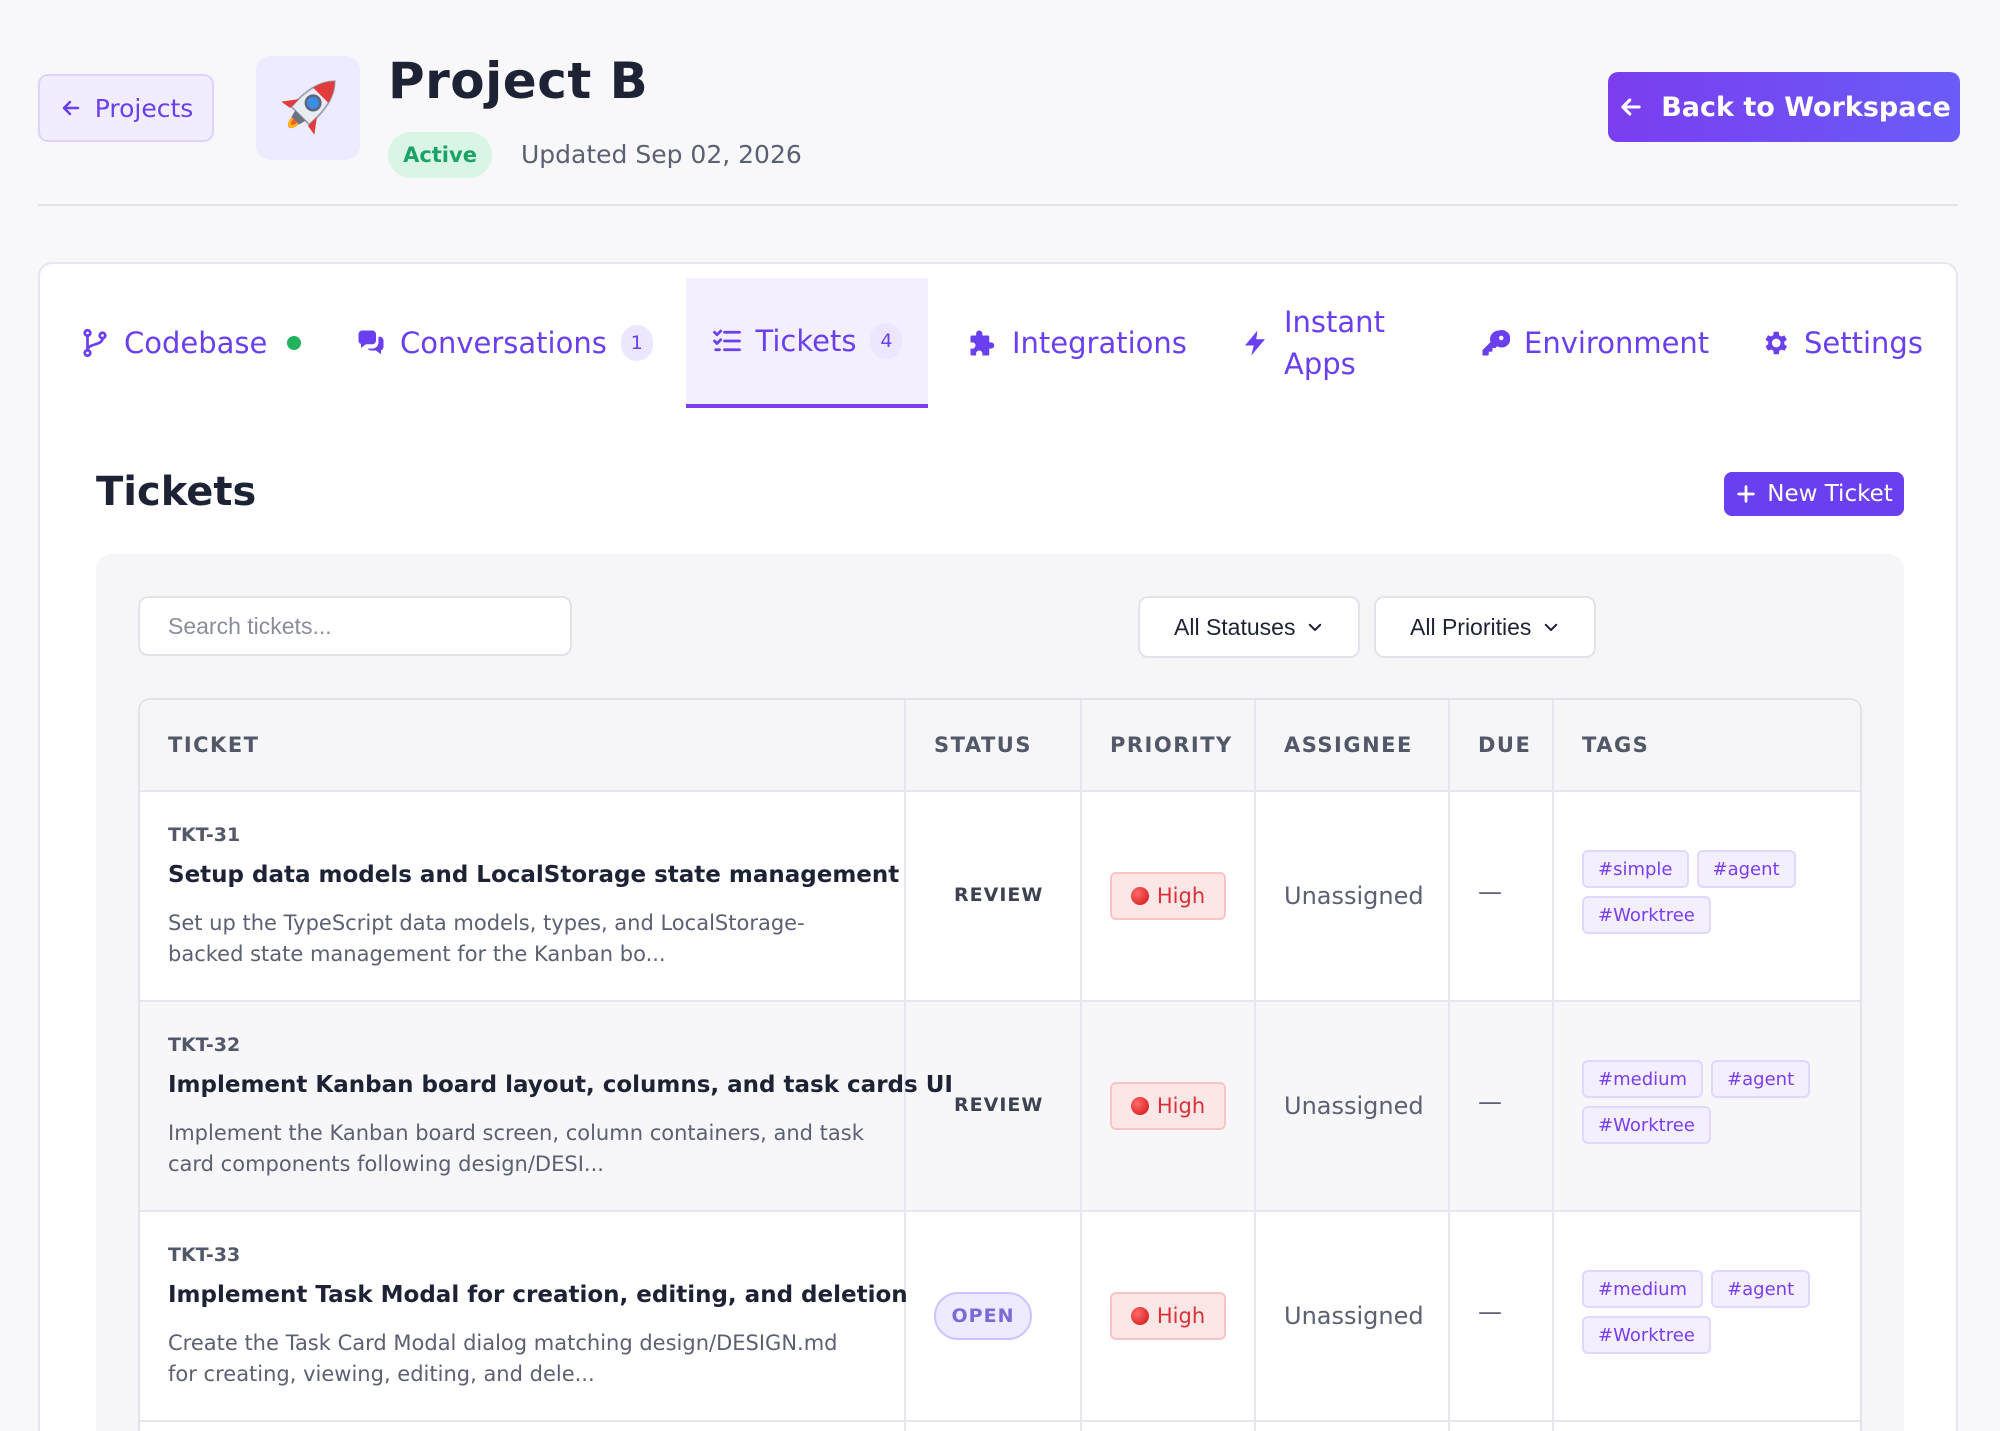 This screenshot has width=2000, height=1431. I want to click on back-to-projects-label: Projects, so click(144, 108).